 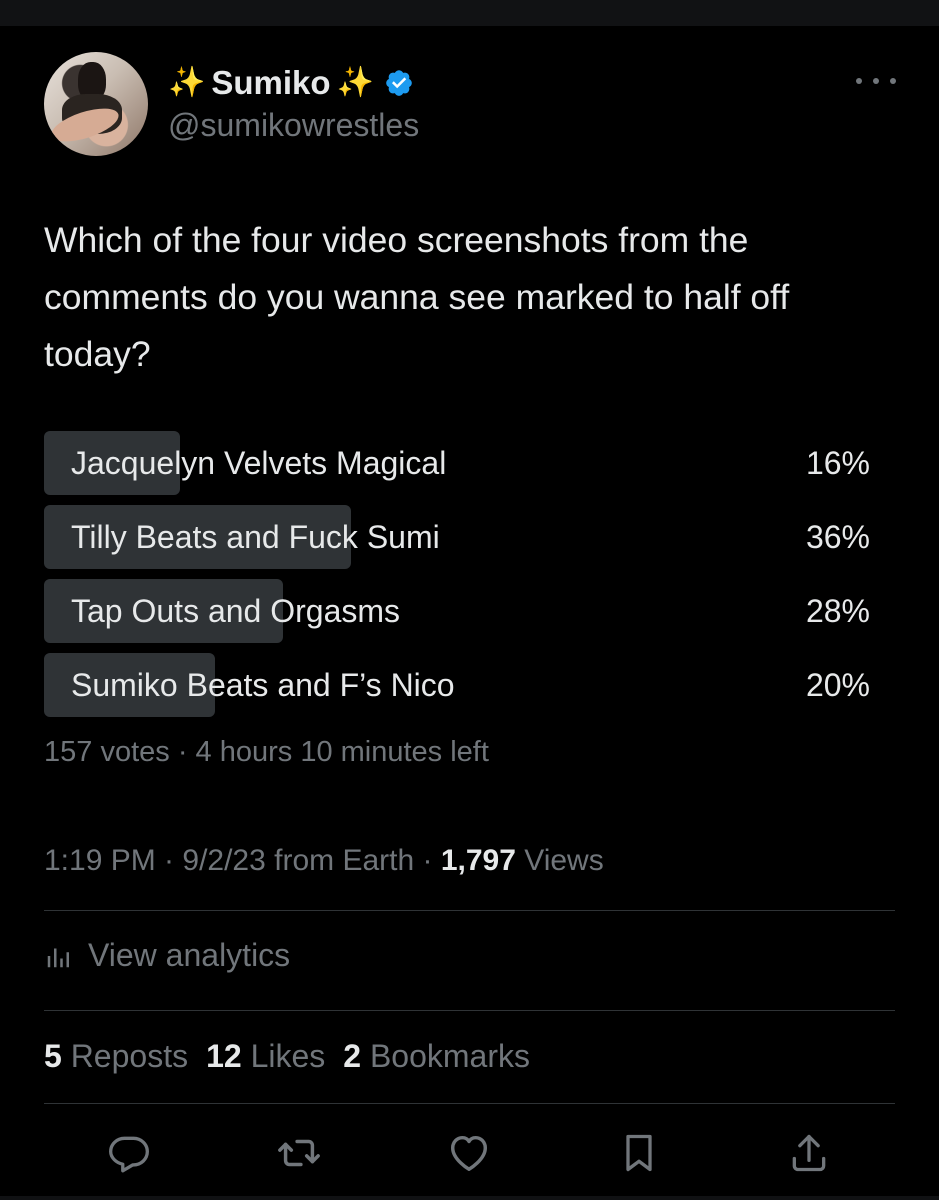 I want to click on heart-icon, so click(x=469, y=1153).